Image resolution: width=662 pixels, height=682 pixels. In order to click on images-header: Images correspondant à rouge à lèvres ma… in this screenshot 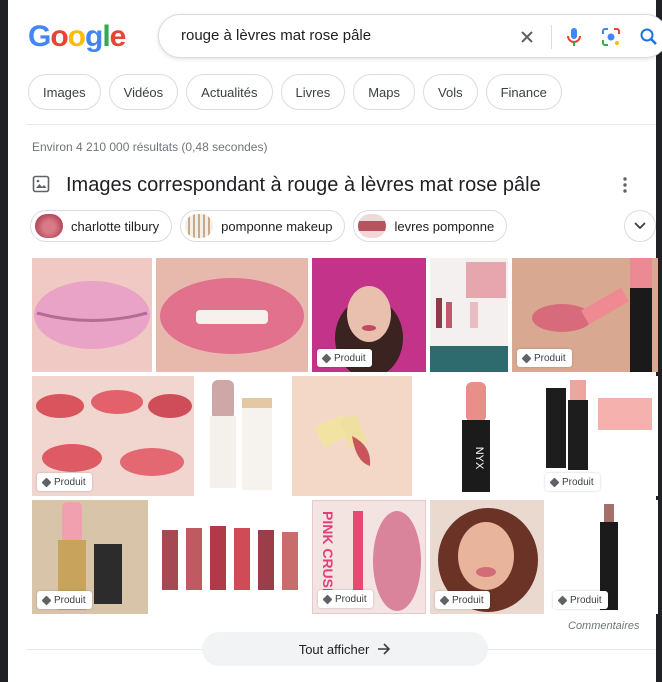, I will do `click(332, 187)`.